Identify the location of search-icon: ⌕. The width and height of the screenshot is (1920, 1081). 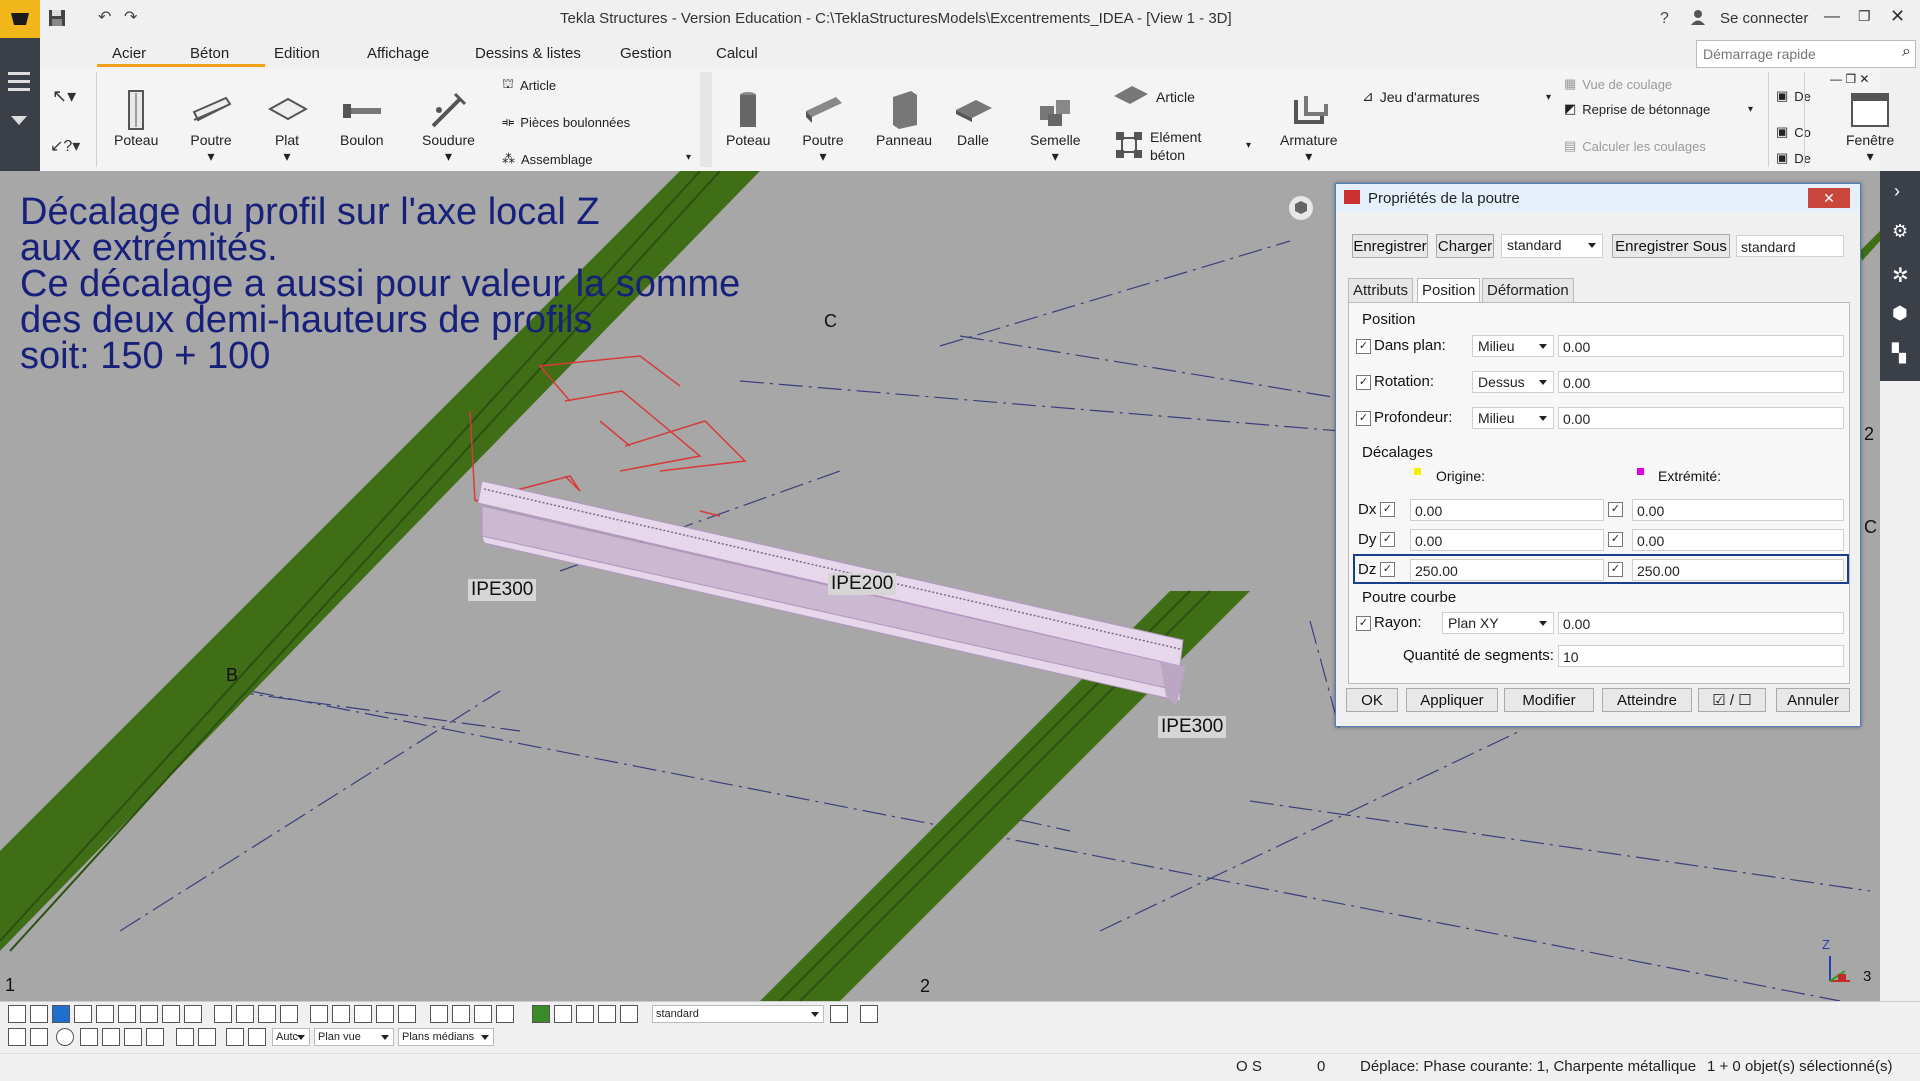
(1906, 52).